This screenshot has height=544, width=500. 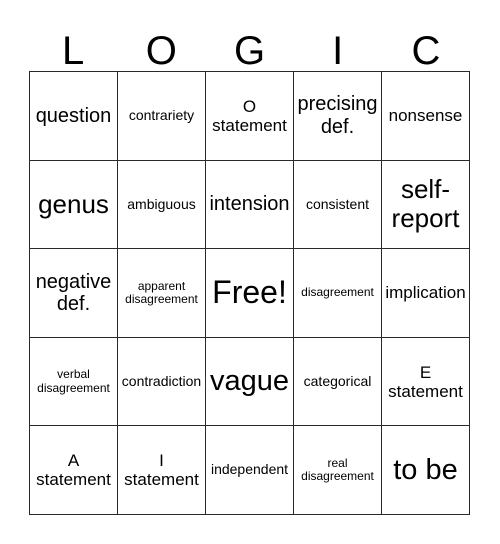 I want to click on header-letter-label: G, so click(x=249, y=51).